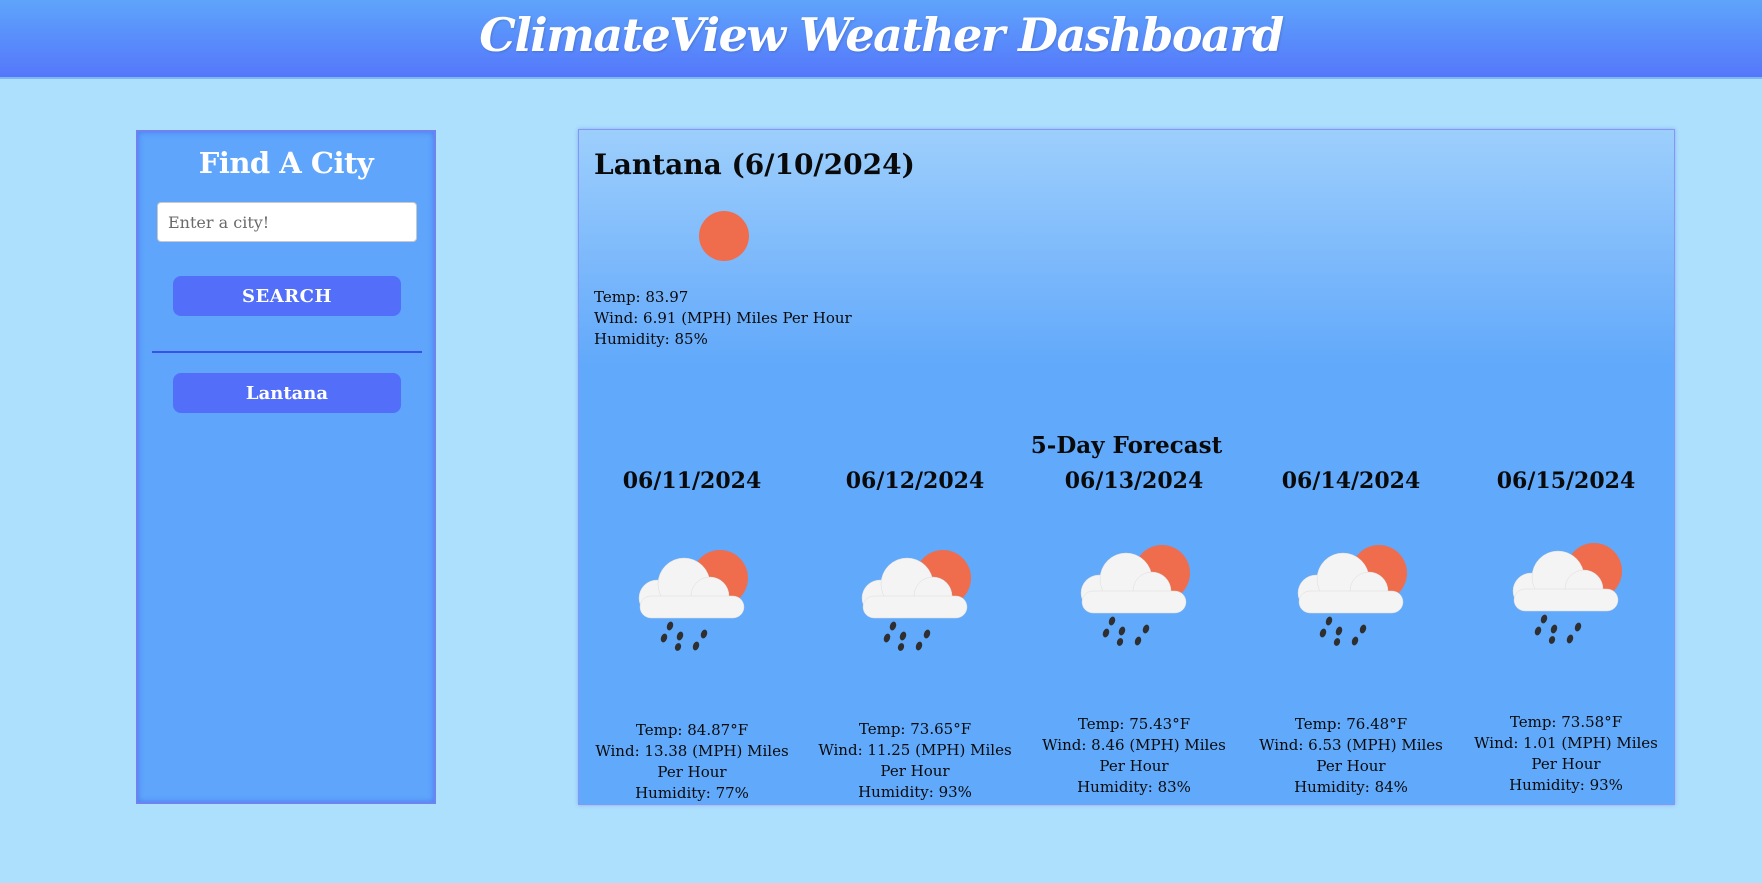  I want to click on forecast-wind: Wind: 8.46 (MPH) Miles Per Hour, so click(1134, 755).